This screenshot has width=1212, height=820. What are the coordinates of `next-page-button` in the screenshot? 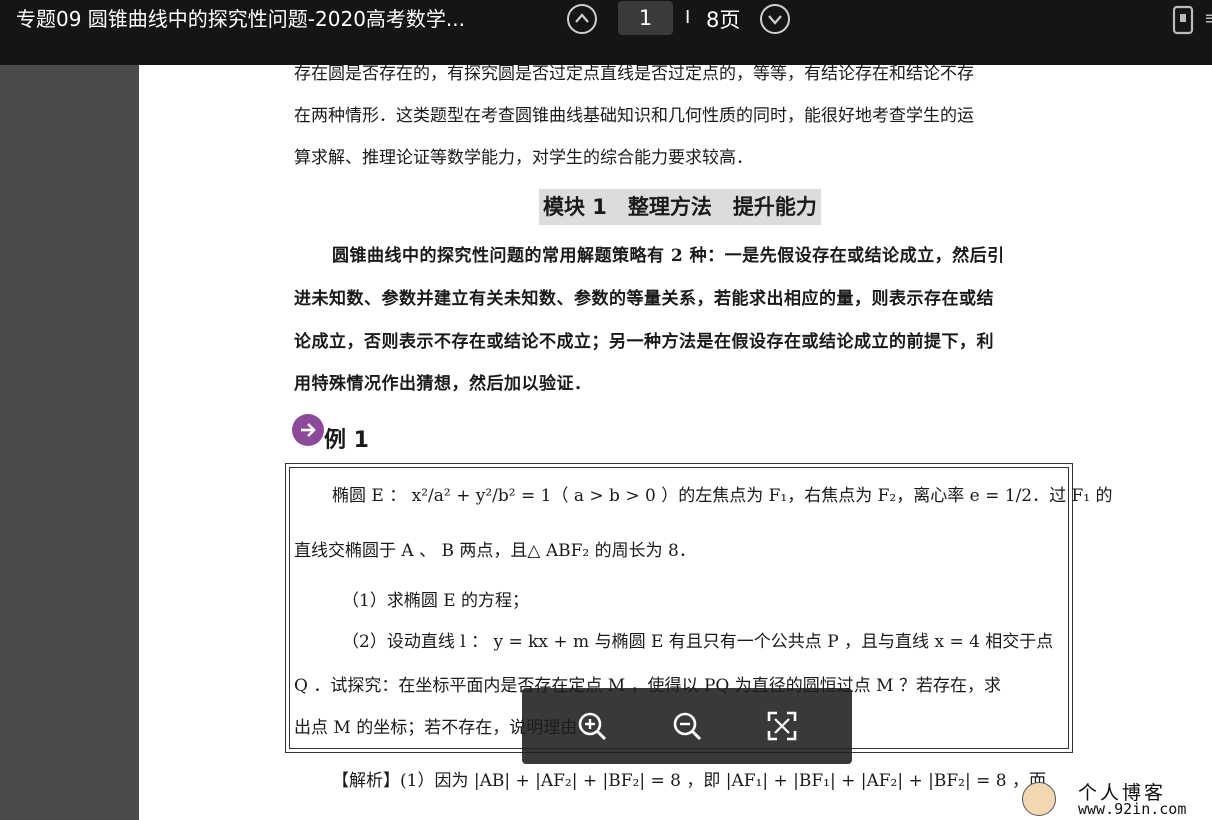 It's located at (775, 19).